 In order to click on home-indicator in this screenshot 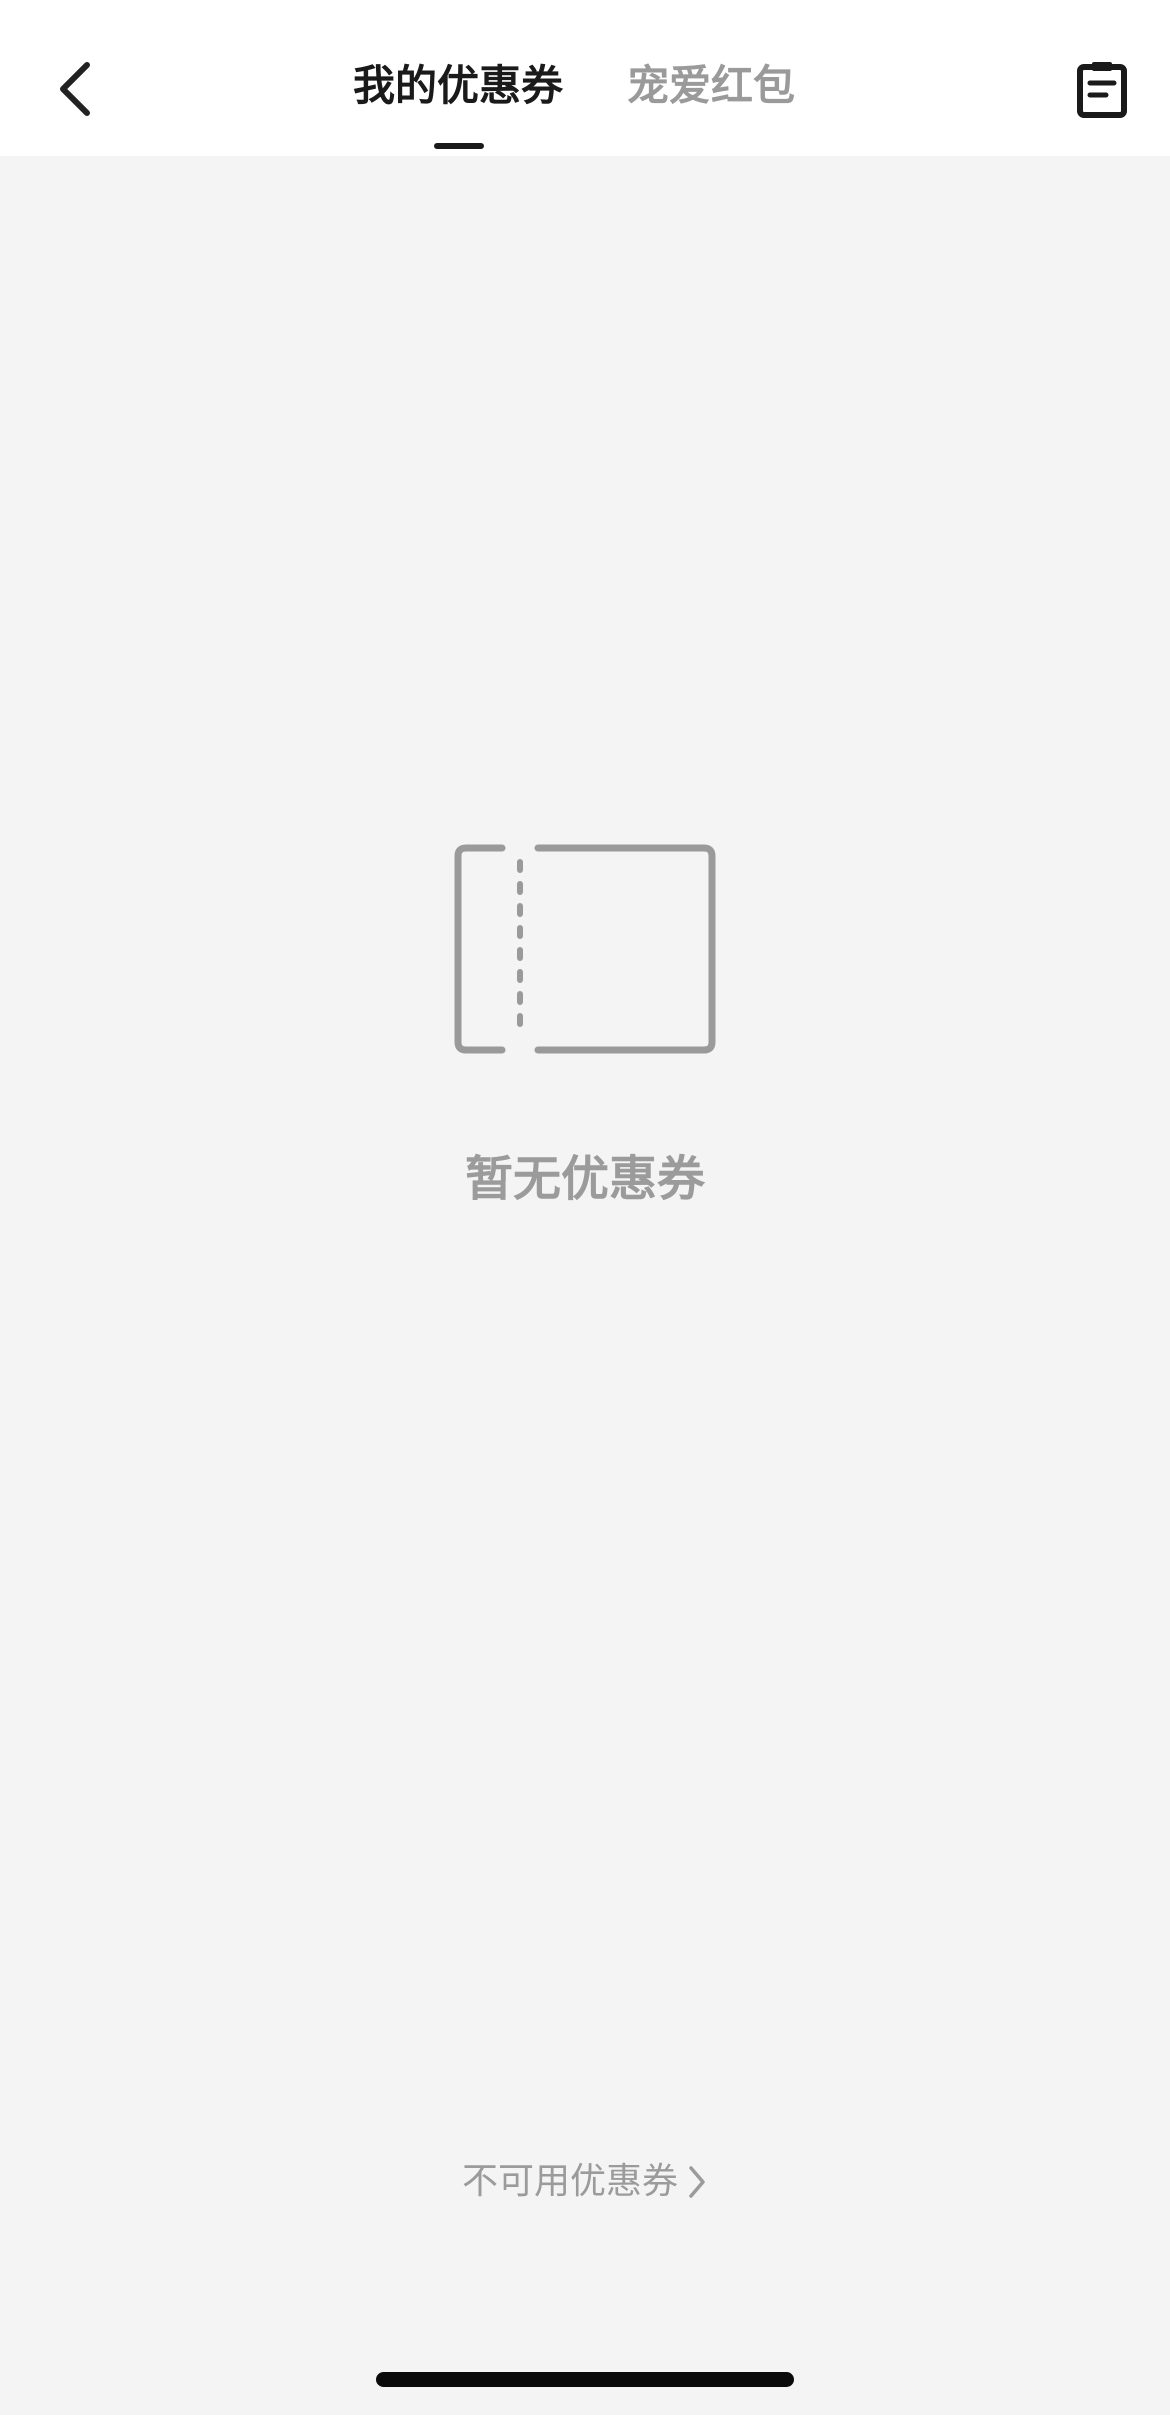, I will do `click(585, 2379)`.